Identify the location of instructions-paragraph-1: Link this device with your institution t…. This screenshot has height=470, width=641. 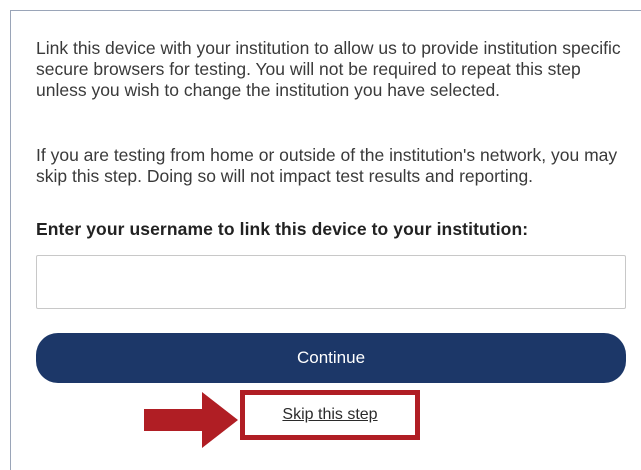
(328, 69).